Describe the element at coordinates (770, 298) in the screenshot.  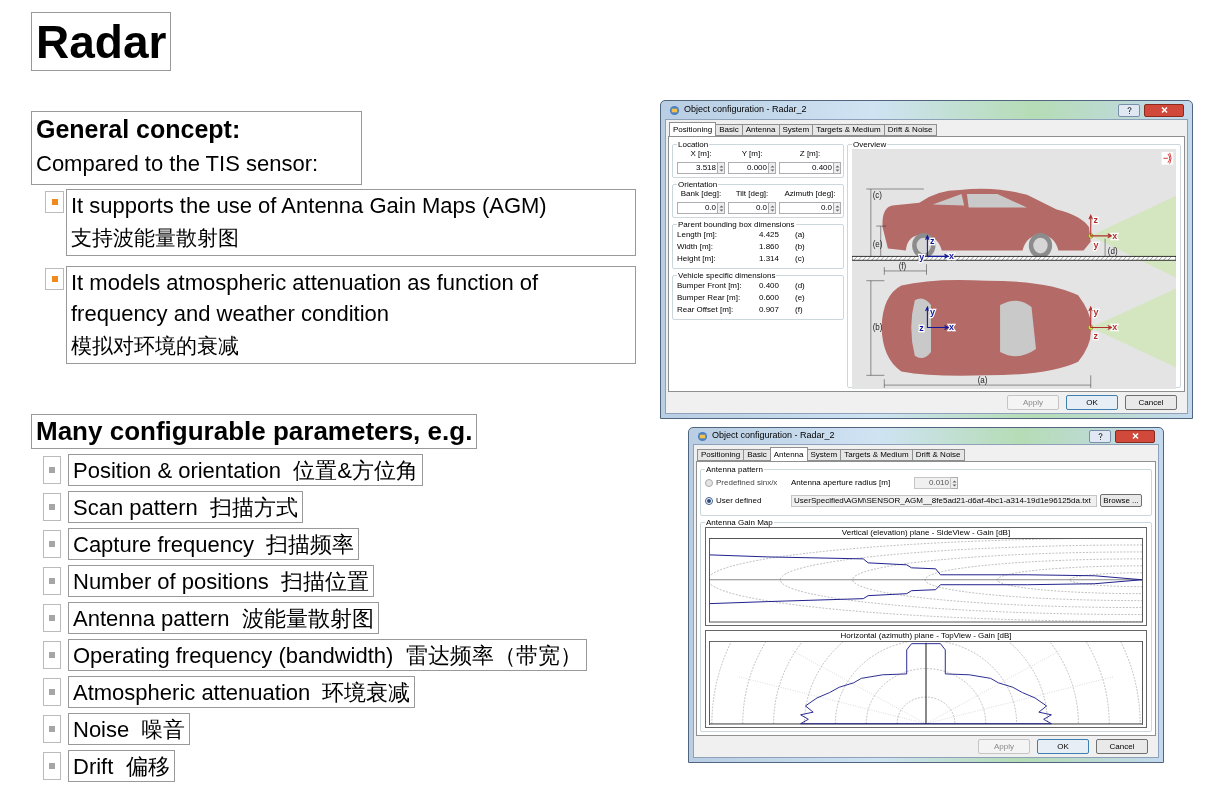
I see `row-value: 0.600` at that location.